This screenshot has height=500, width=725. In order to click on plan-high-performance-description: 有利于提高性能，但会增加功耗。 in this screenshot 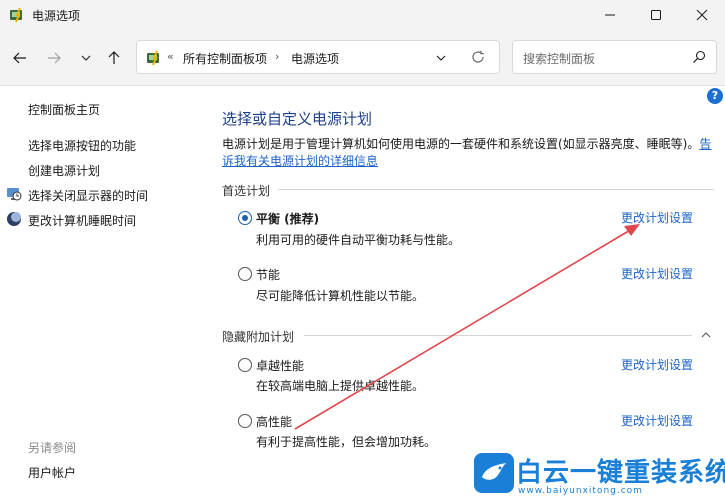, I will do `click(346, 442)`.